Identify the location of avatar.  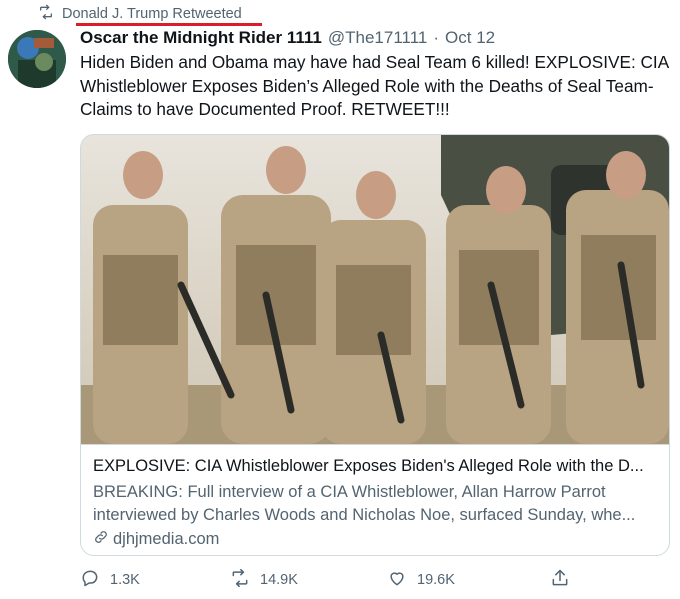
(37, 59).